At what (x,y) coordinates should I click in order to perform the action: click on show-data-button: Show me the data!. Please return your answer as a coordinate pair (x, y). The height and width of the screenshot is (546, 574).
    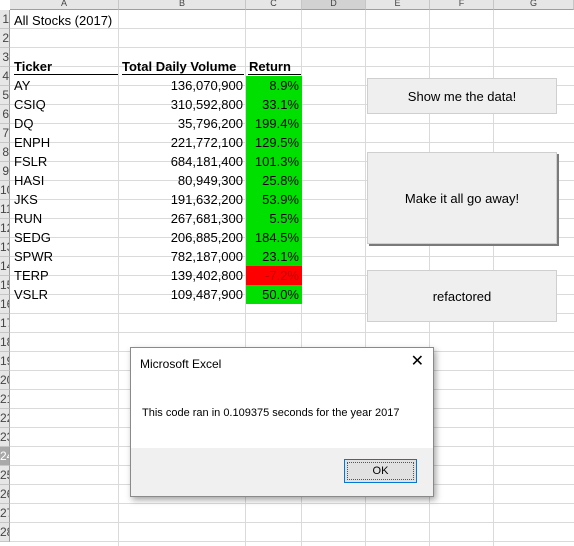
    Looking at the image, I should click on (462, 96).